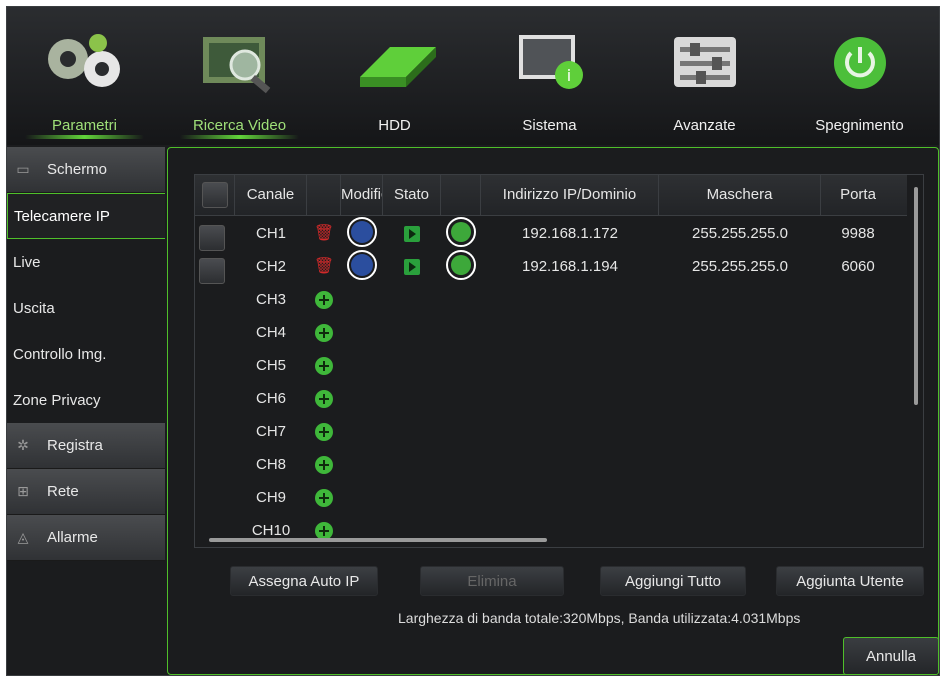  What do you see at coordinates (270, 266) in the screenshot?
I see `channel-cell: CH2` at bounding box center [270, 266].